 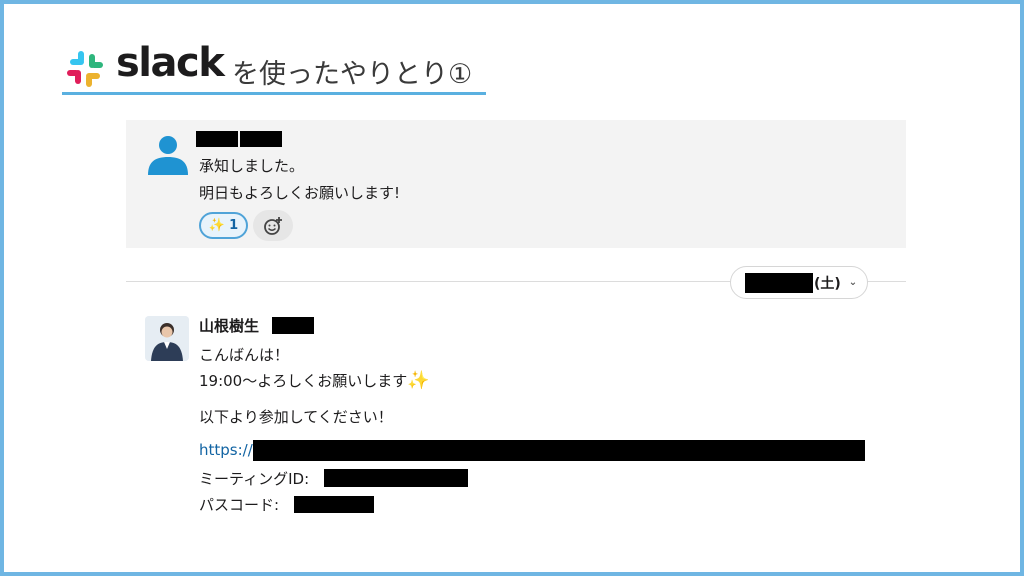 I want to click on date-jump-button: (土) ⌄, so click(x=799, y=282).